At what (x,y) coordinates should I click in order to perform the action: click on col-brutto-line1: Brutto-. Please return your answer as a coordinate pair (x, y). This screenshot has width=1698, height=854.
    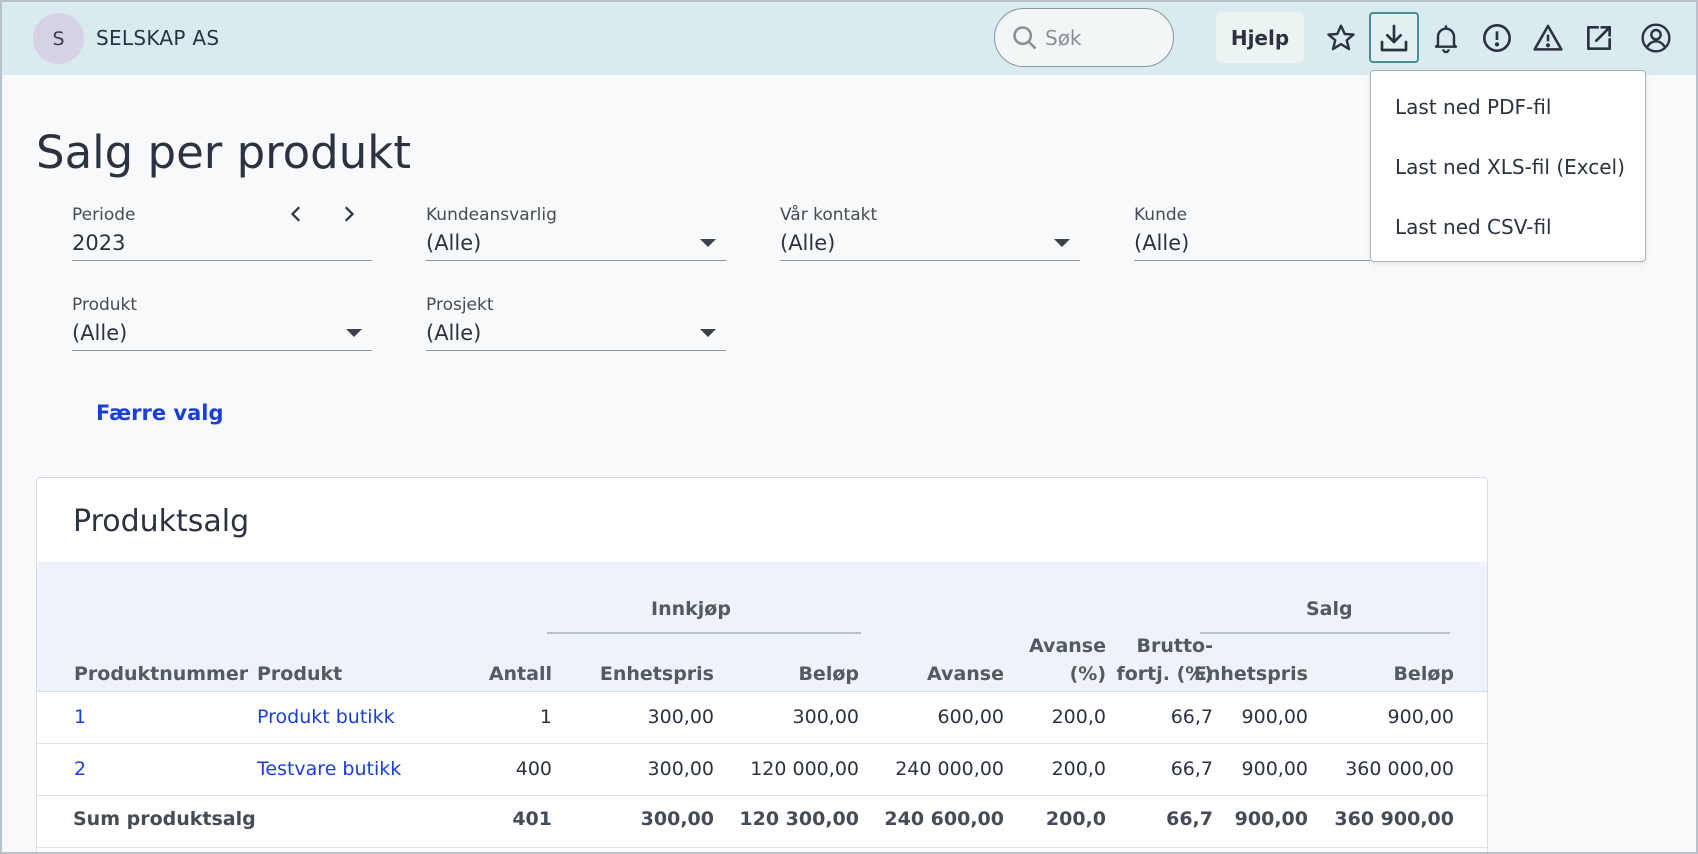
    Looking at the image, I should click on (1175, 646).